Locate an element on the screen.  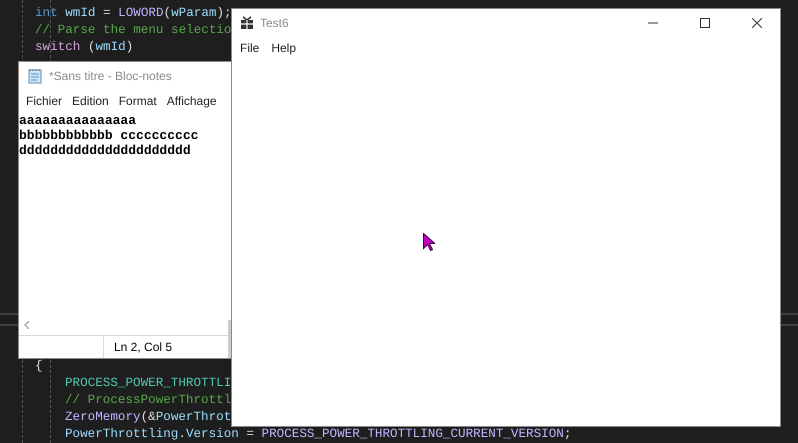
maximize-icon is located at coordinates (705, 23).